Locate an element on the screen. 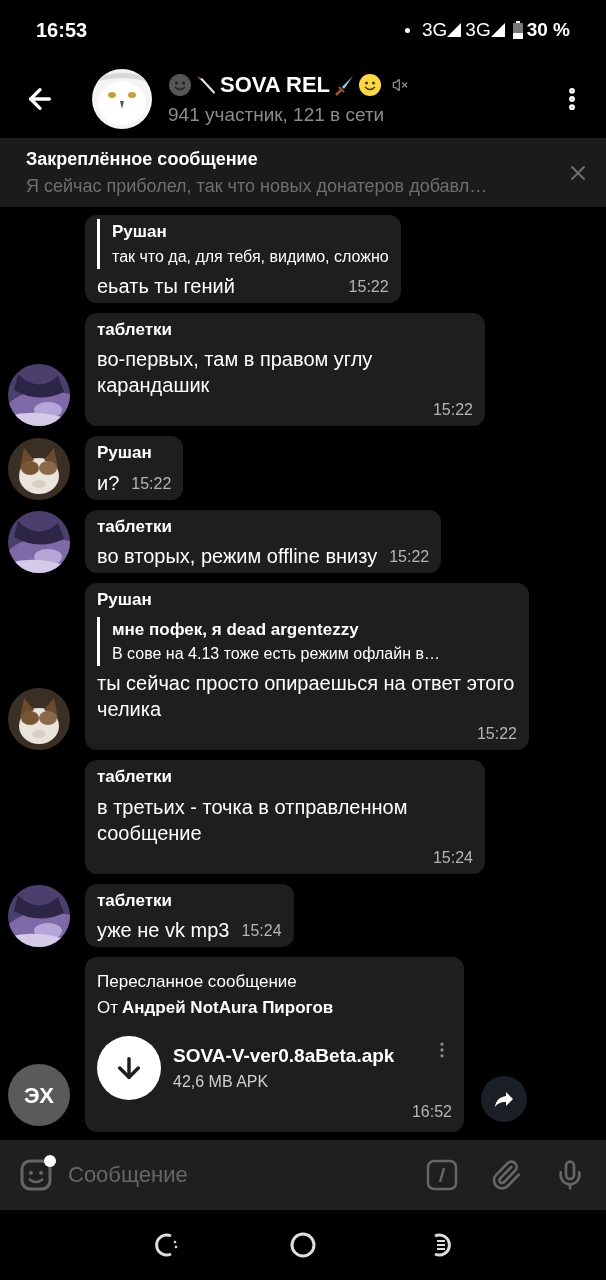 This screenshot has height=1280, width=606. reply-text: так что да, для тебя, видимо, сложно is located at coordinates (250, 256).